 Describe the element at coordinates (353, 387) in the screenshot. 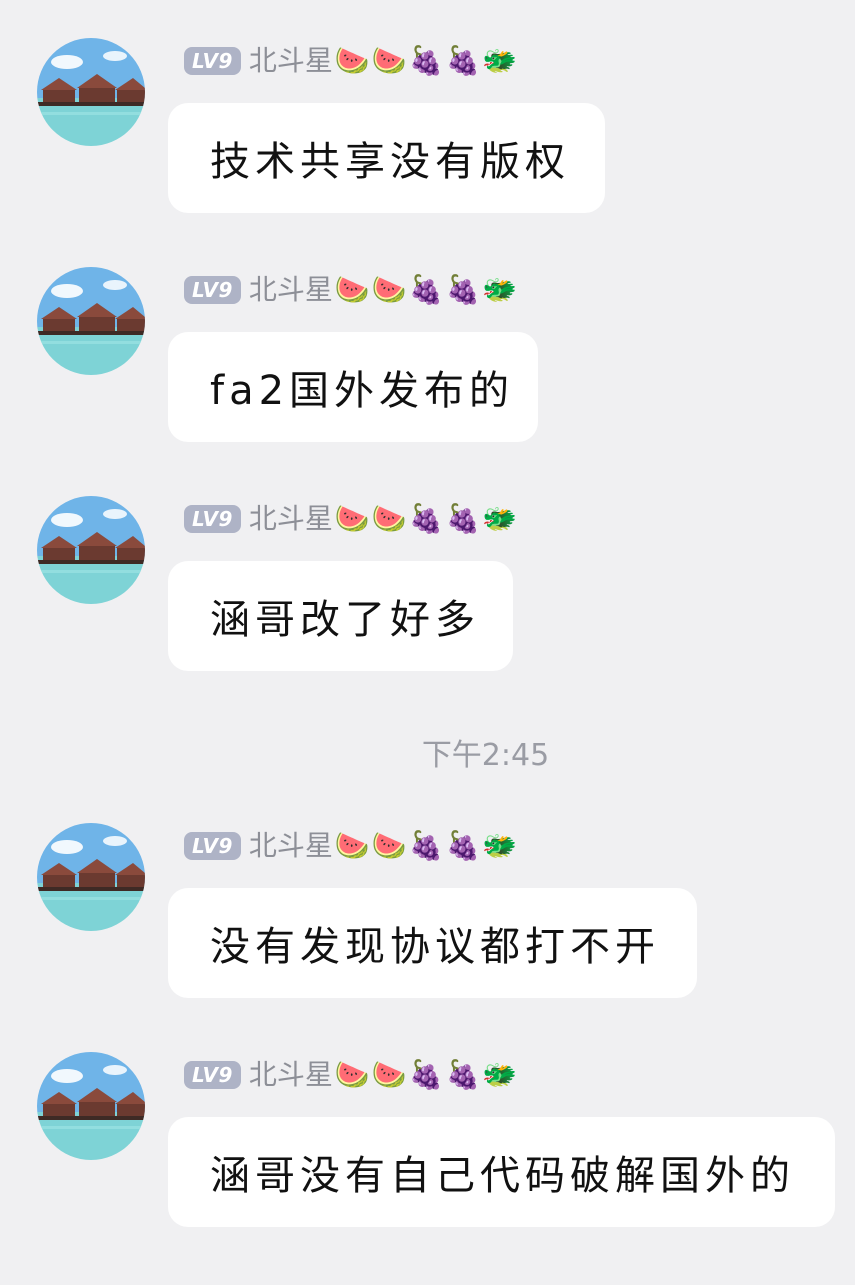

I see `message-bubble: fa2国外发布的` at that location.